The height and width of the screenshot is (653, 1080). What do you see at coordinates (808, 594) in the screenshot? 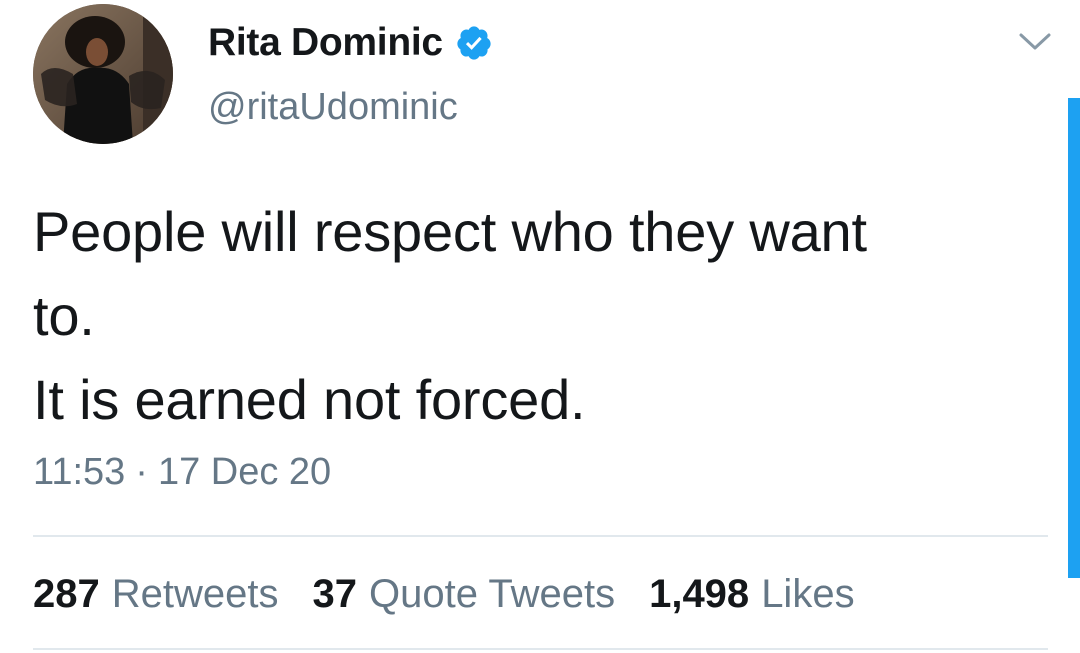
I see `likes-label: Likes` at bounding box center [808, 594].